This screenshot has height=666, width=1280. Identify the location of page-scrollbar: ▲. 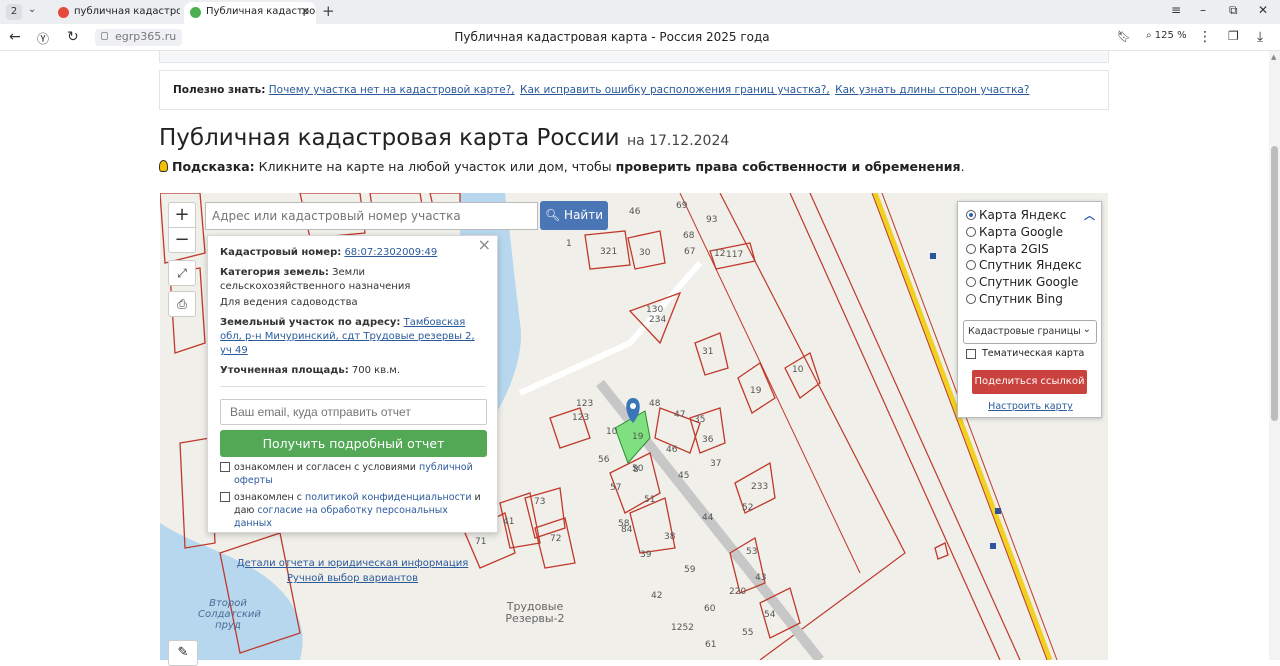
(1274, 355).